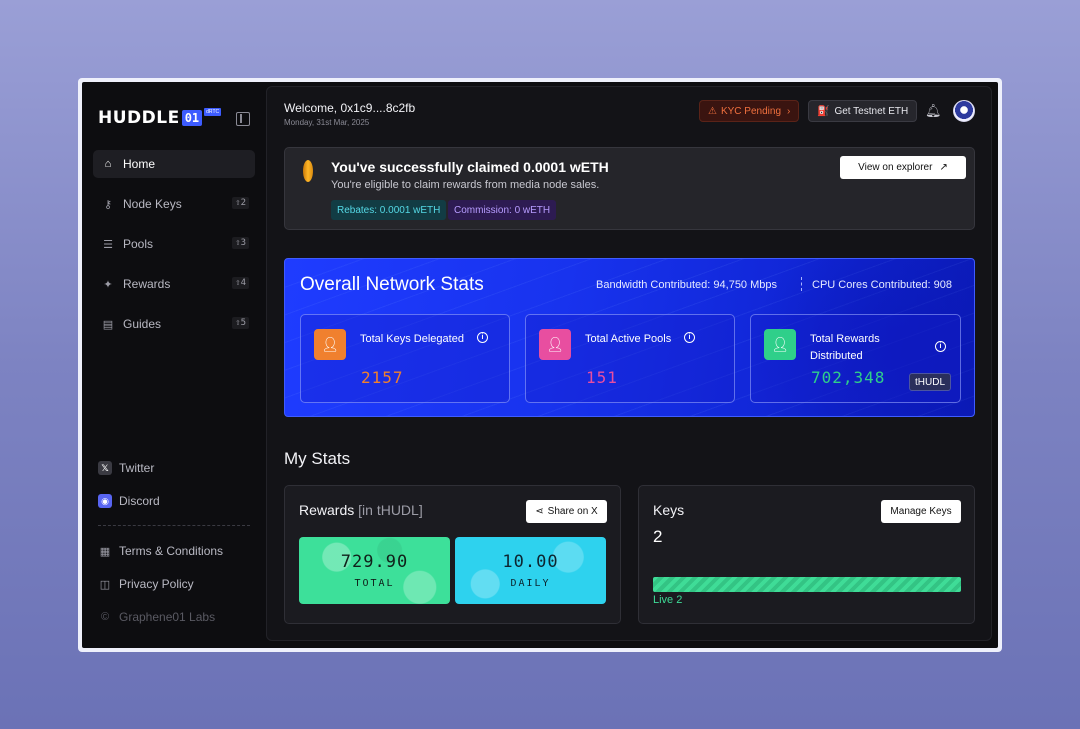 The image size is (1080, 729). What do you see at coordinates (539, 511) in the screenshot?
I see `share-icon: ⋖` at bounding box center [539, 511].